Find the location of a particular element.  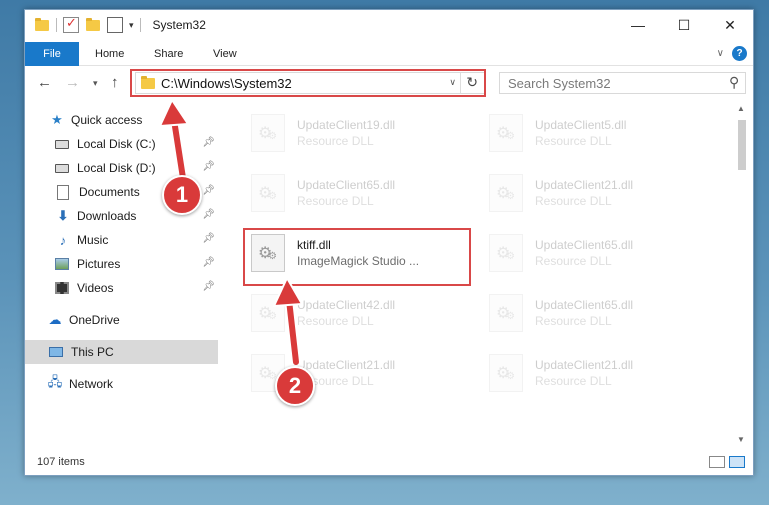

window-controls: — ☐ ✕ is located at coordinates (684, 25).